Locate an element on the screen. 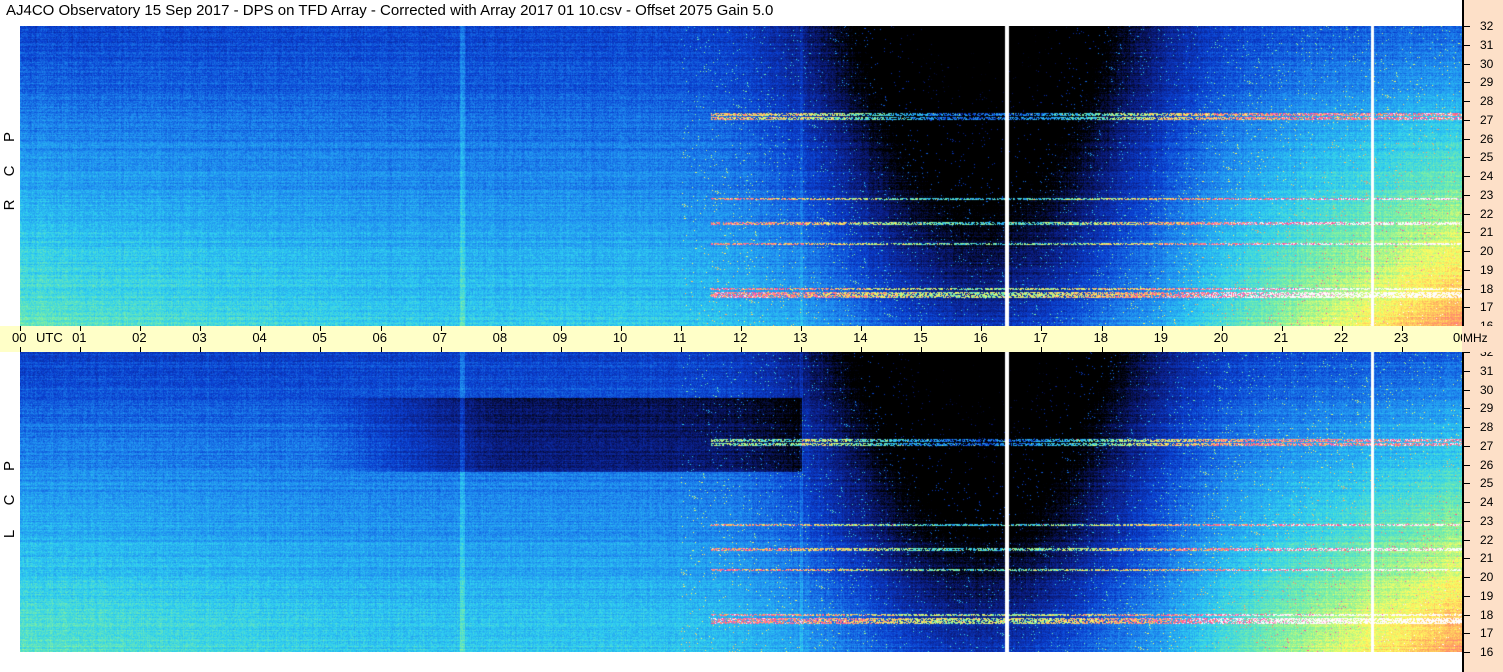  frequency-tick-label: 32 is located at coordinates (1487, 26).